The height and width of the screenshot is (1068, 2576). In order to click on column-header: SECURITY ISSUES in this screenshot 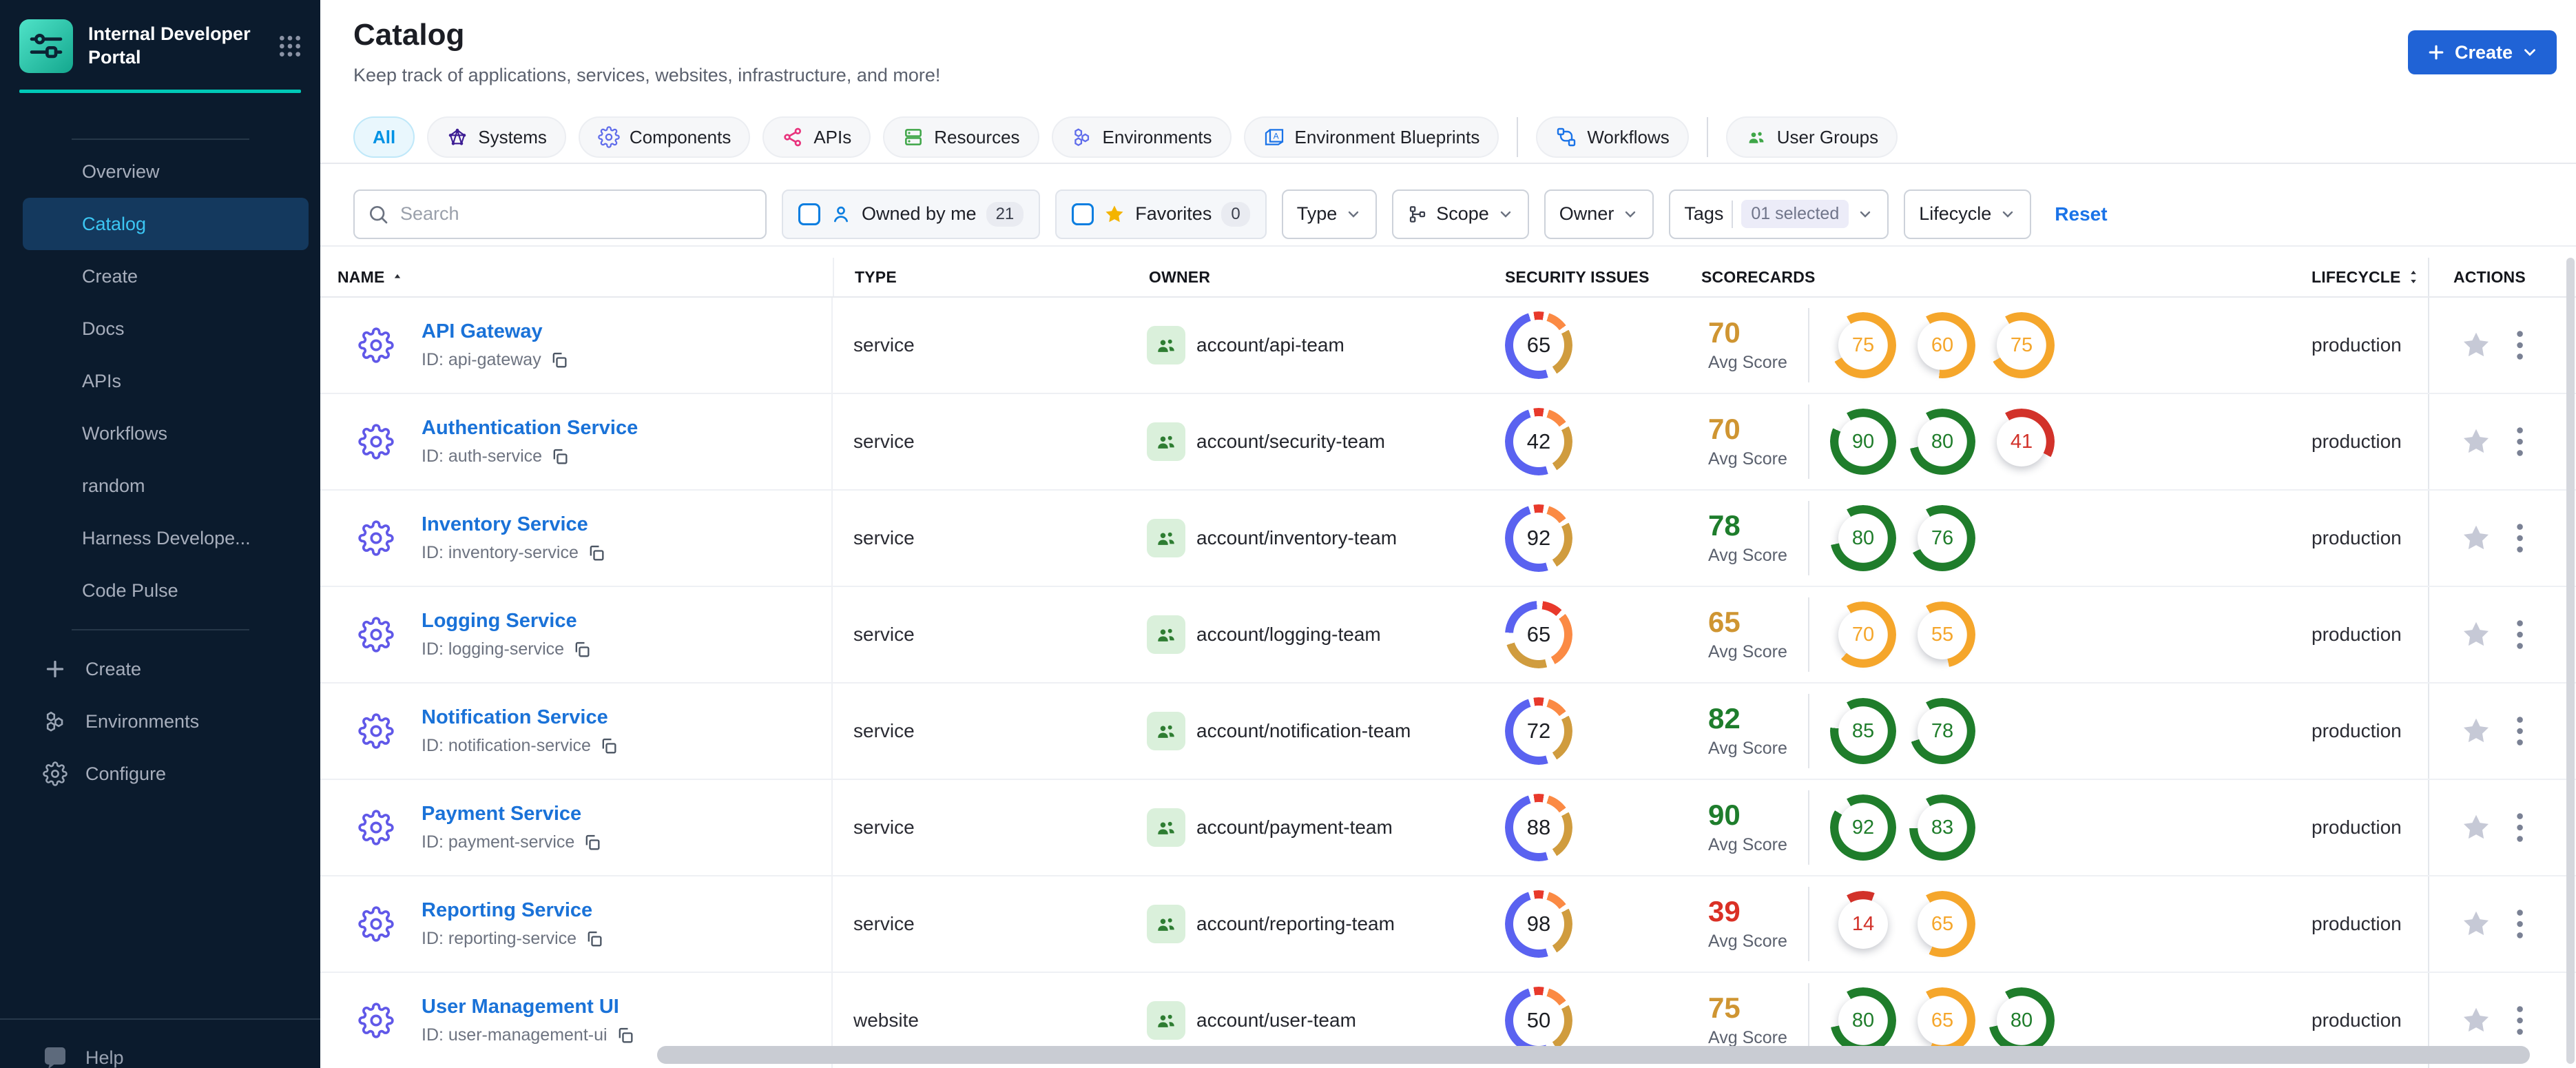, I will do `click(1577, 277)`.